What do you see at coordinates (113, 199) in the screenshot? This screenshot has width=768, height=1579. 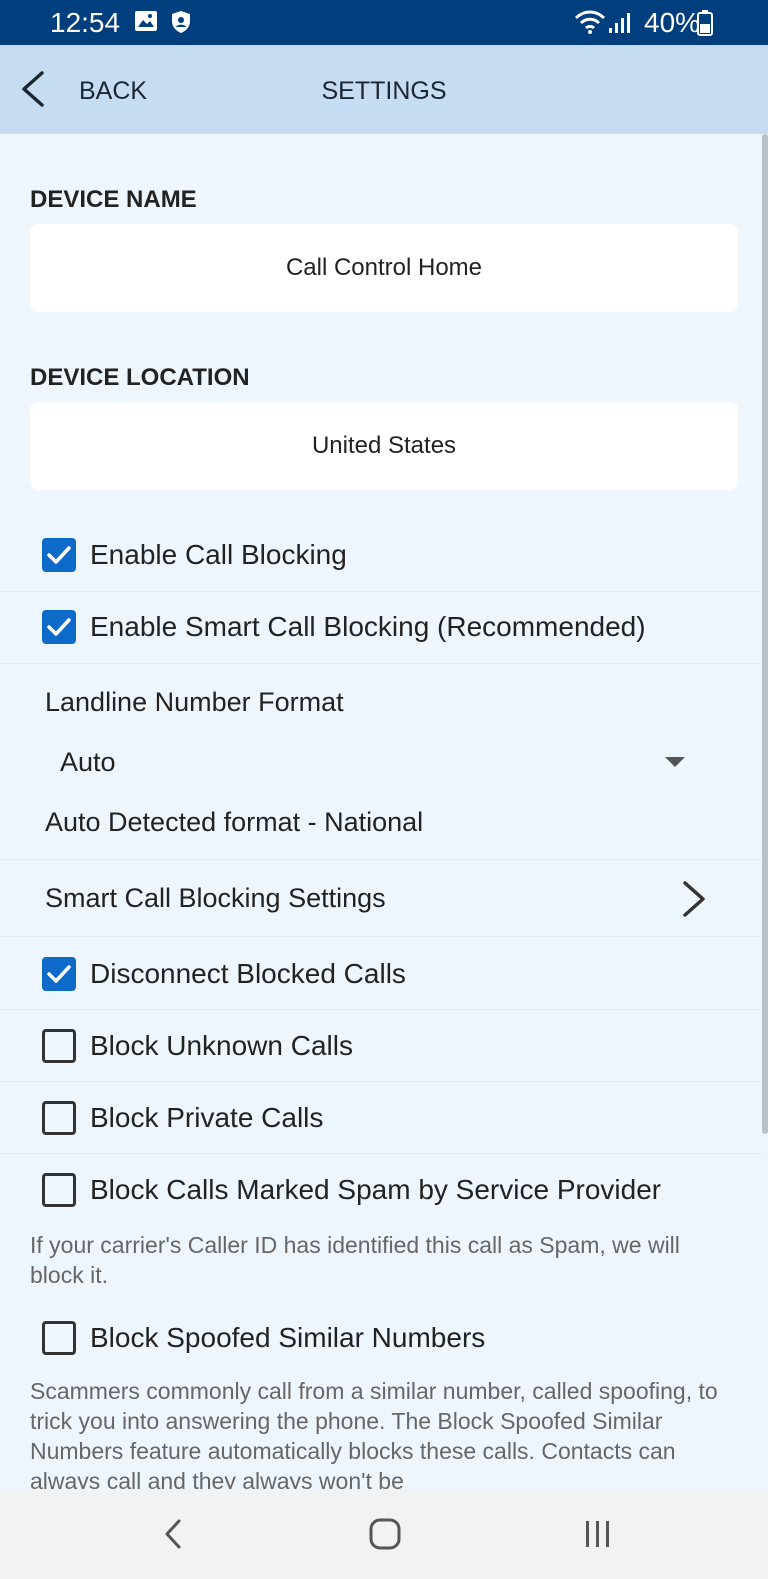 I see `device-name-label: DEVICE NAME` at bounding box center [113, 199].